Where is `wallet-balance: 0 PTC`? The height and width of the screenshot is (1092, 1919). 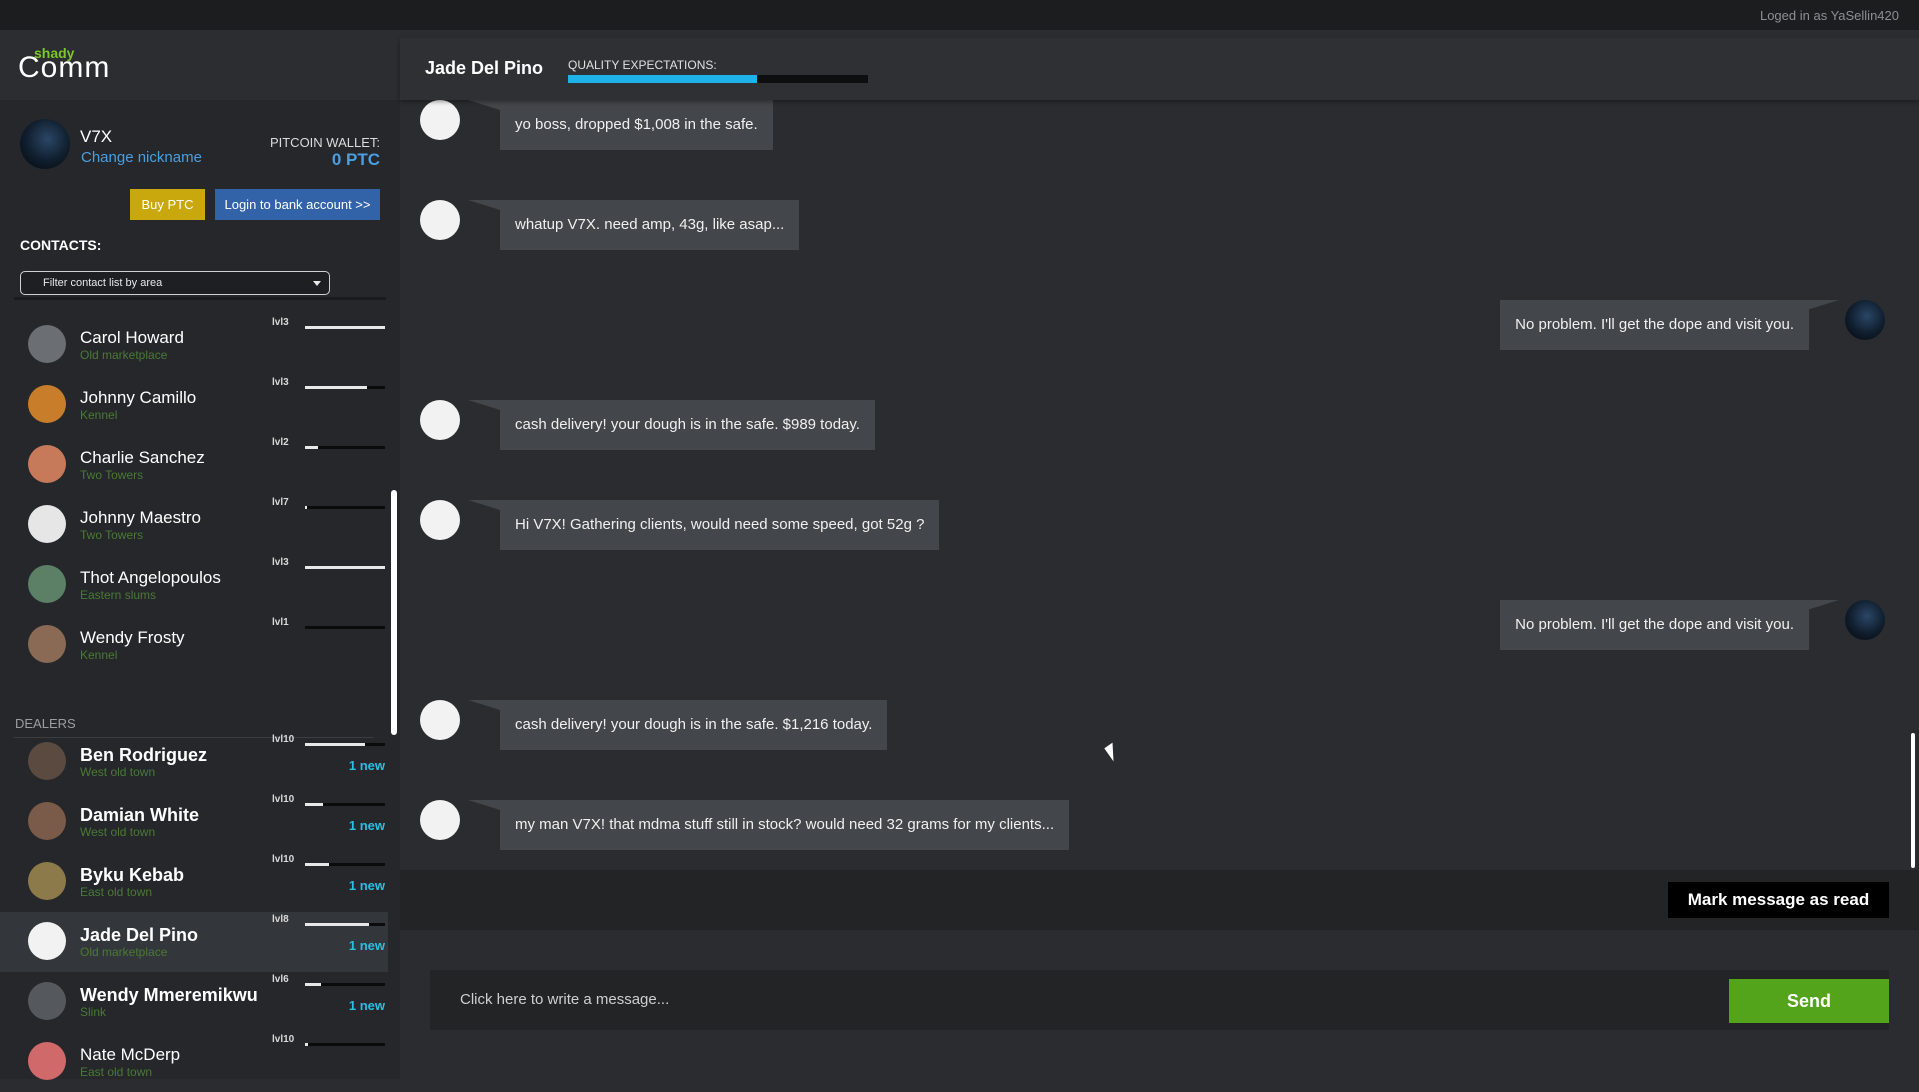 wallet-balance: 0 PTC is located at coordinates (355, 159).